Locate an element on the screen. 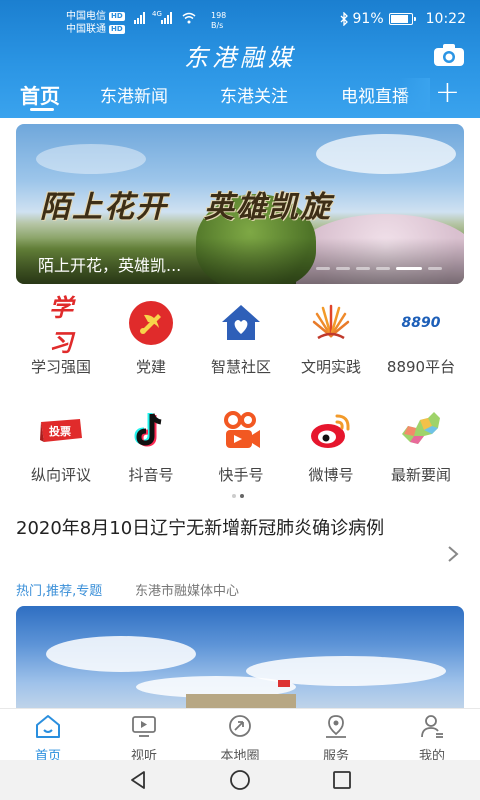 Image resolution: width=480 pixels, height=800 pixels. grid-item-douyin: 抖音号 is located at coordinates (151, 446).